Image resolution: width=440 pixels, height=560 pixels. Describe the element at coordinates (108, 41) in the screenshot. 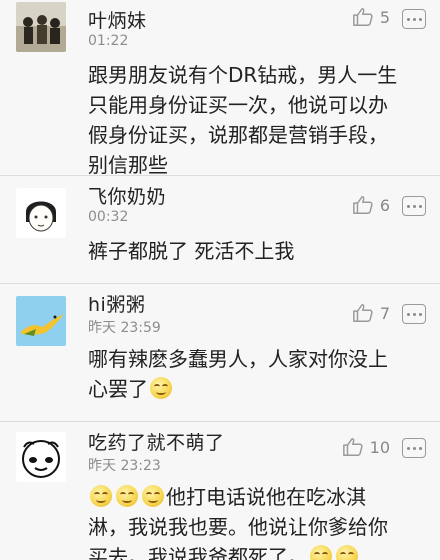

I see `comment-time: 01:22` at that location.